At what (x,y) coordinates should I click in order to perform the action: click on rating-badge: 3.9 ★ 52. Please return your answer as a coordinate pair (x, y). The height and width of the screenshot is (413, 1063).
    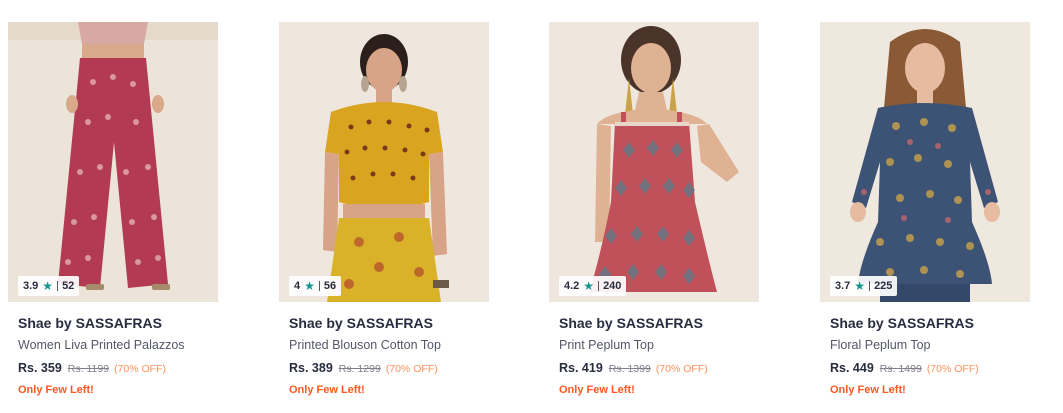
    Looking at the image, I should click on (49, 286).